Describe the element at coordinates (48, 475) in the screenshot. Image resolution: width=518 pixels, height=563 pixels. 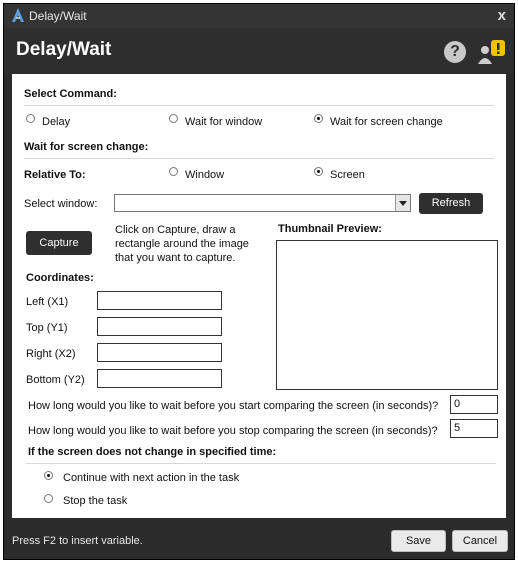
I see `radio-continue-next-action` at that location.